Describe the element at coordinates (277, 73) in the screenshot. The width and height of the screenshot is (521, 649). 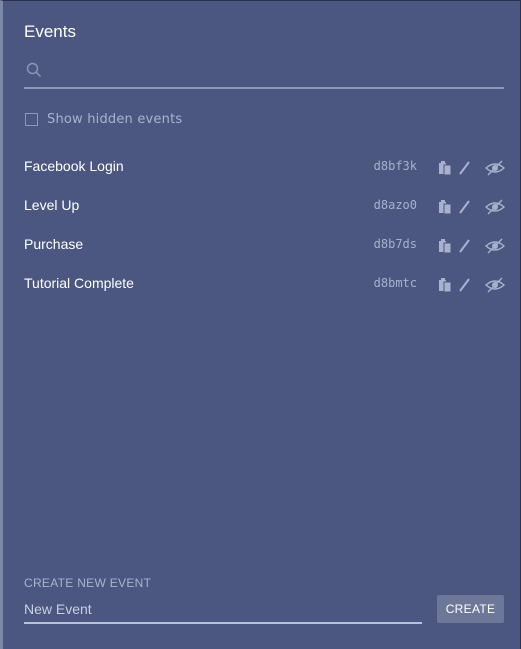
I see `search-input` at that location.